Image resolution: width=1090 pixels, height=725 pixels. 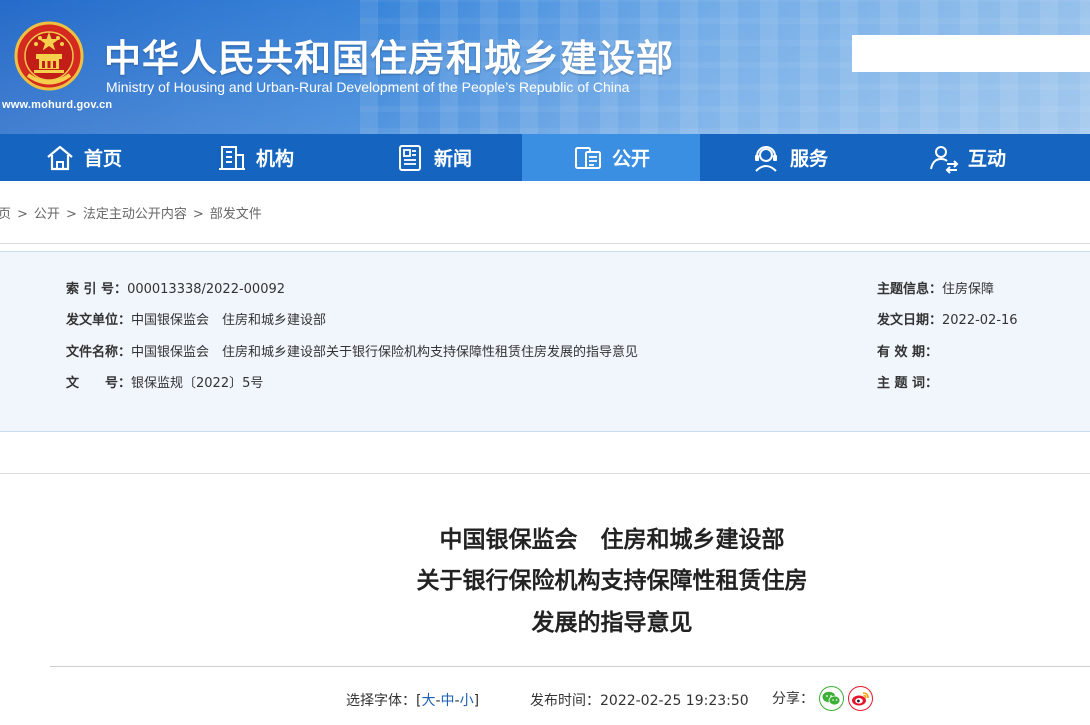 I want to click on site-title: 中华人民共和国住房和城乡建设部, so click(x=389, y=55).